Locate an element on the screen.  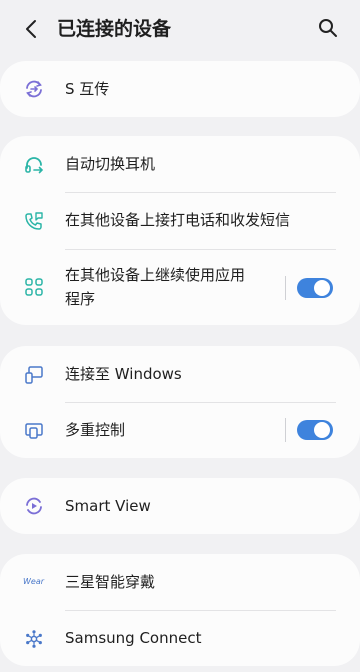
smart-view-icon is located at coordinates (34, 506).